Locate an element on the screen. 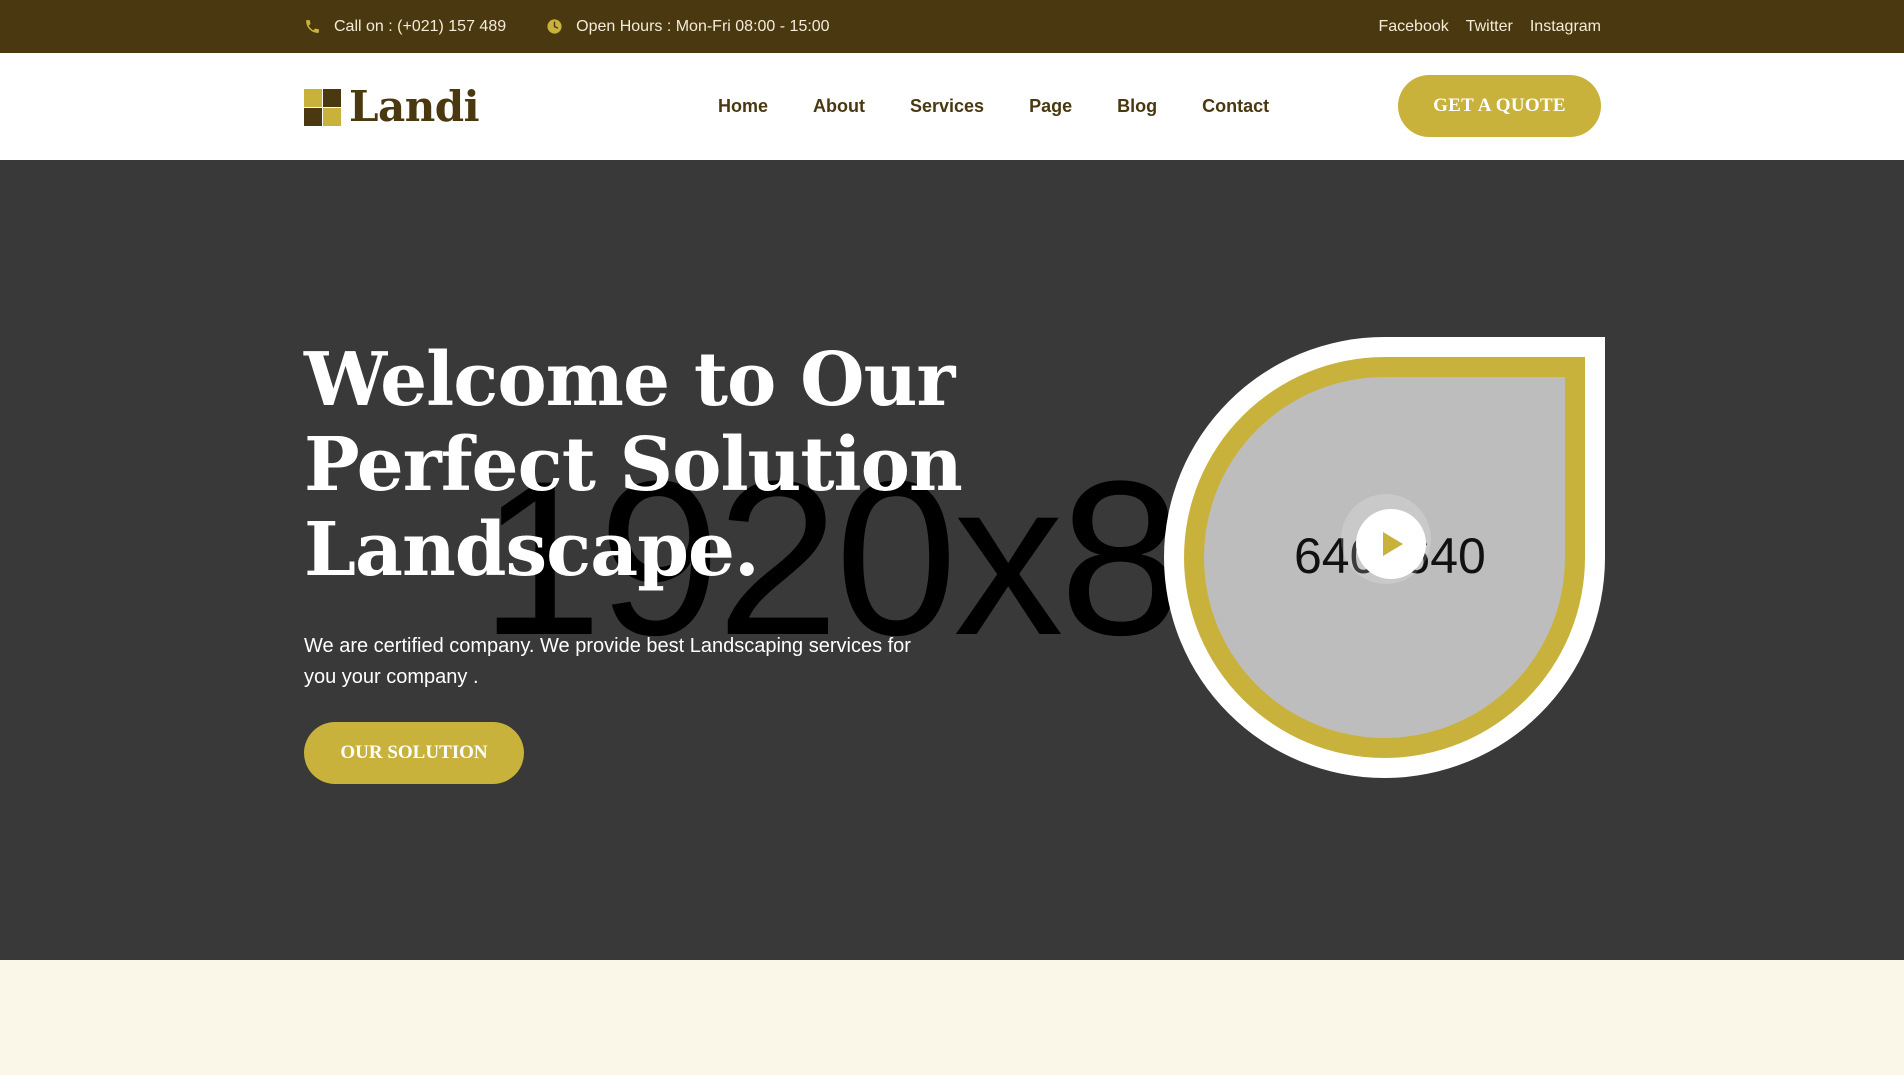 The image size is (1904, 1075). play-icon is located at coordinates (1393, 544).